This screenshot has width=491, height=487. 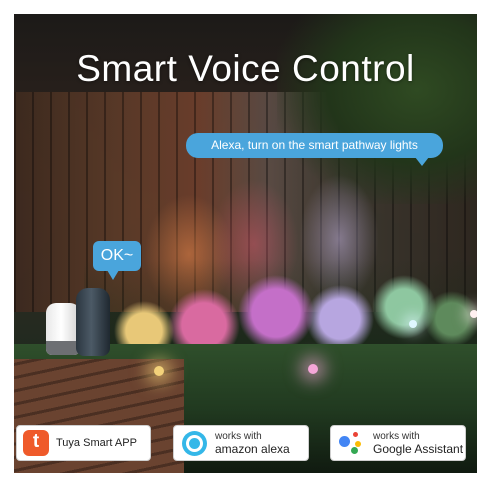 What do you see at coordinates (63, 329) in the screenshot?
I see `google-nest-speaker` at bounding box center [63, 329].